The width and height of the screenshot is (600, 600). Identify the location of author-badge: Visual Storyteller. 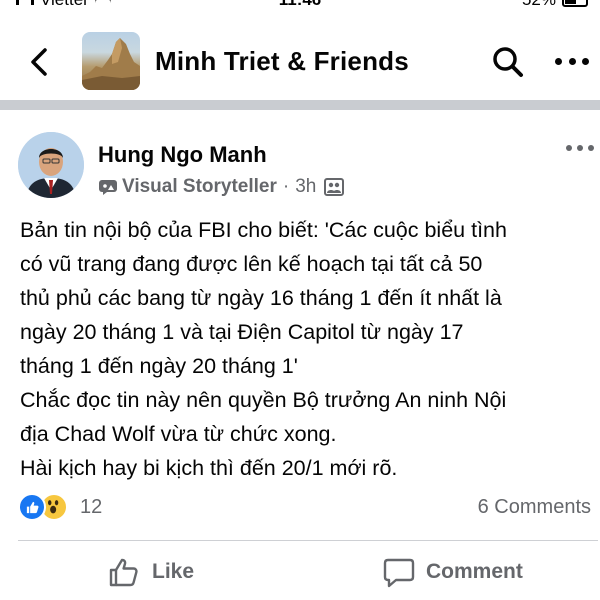
(199, 187).